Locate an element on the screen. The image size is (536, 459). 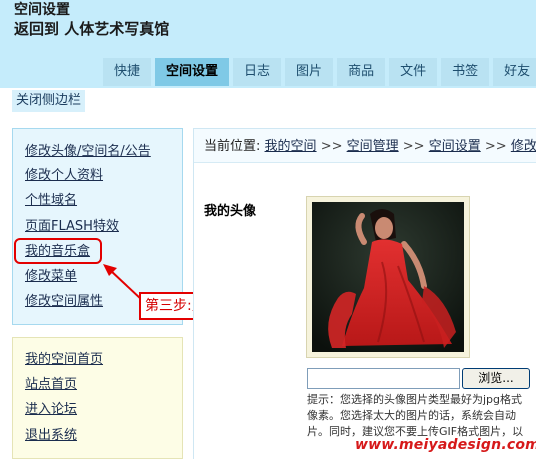
sidebar-item-edit-profile: 修改个人资料 is located at coordinates (64, 176).